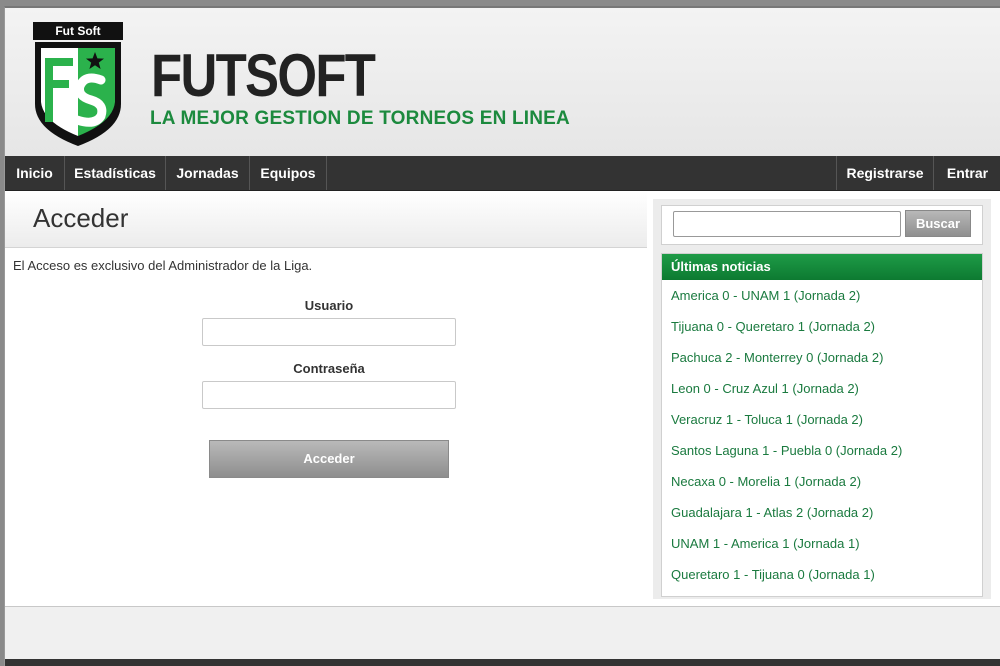 The image size is (1000, 666). What do you see at coordinates (966, 173) in the screenshot?
I see `nav-entrar: Entrar` at bounding box center [966, 173].